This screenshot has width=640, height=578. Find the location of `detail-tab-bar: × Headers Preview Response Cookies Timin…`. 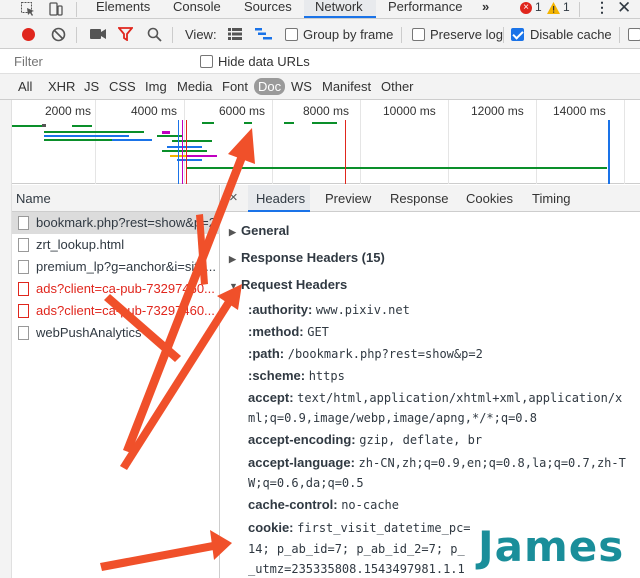

detail-tab-bar: × Headers Preview Response Cookies Timin… is located at coordinates (430, 198).